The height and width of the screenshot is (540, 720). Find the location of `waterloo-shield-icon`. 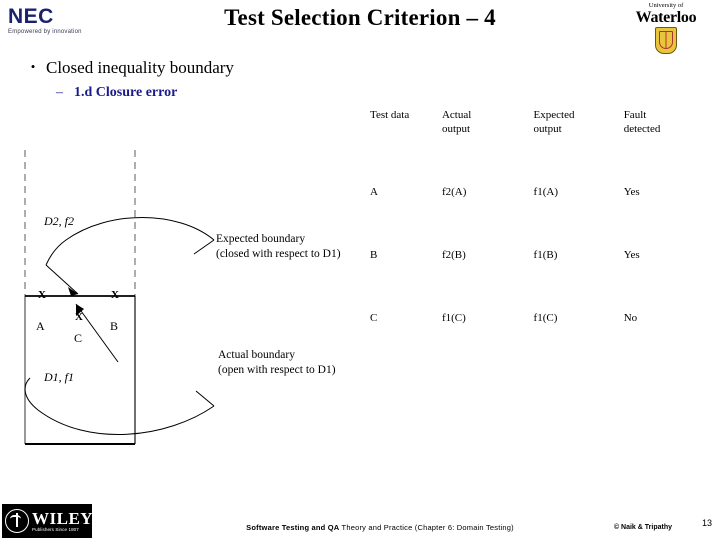

waterloo-shield-icon is located at coordinates (666, 40).